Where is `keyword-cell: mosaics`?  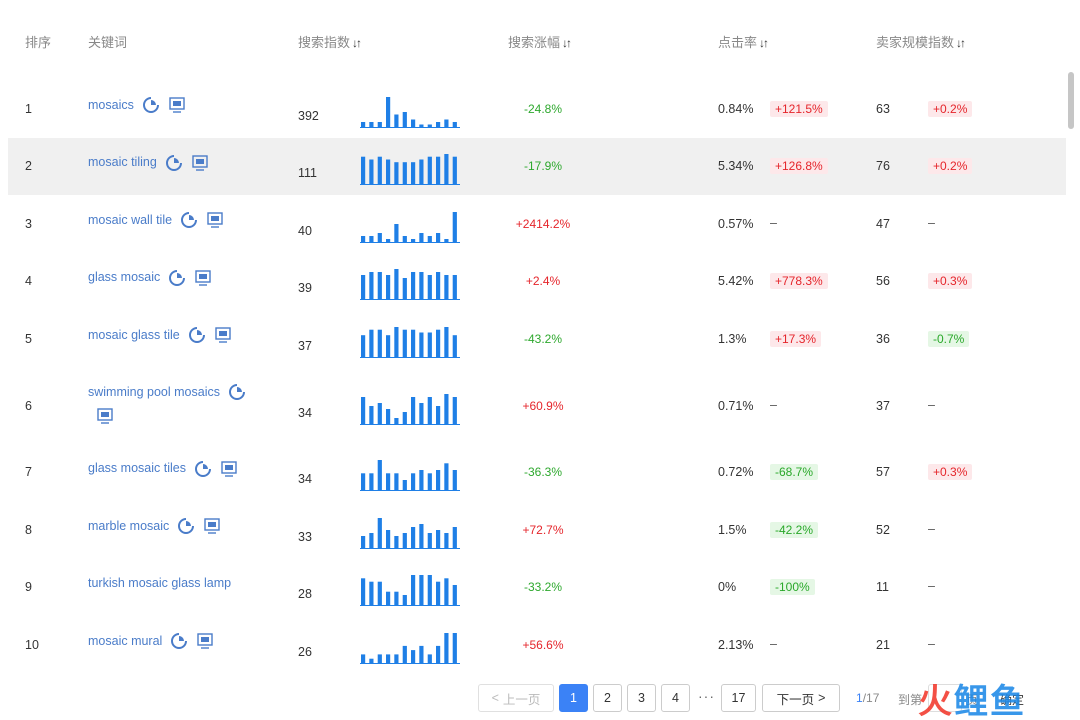
keyword-cell: mosaics is located at coordinates (175, 105).